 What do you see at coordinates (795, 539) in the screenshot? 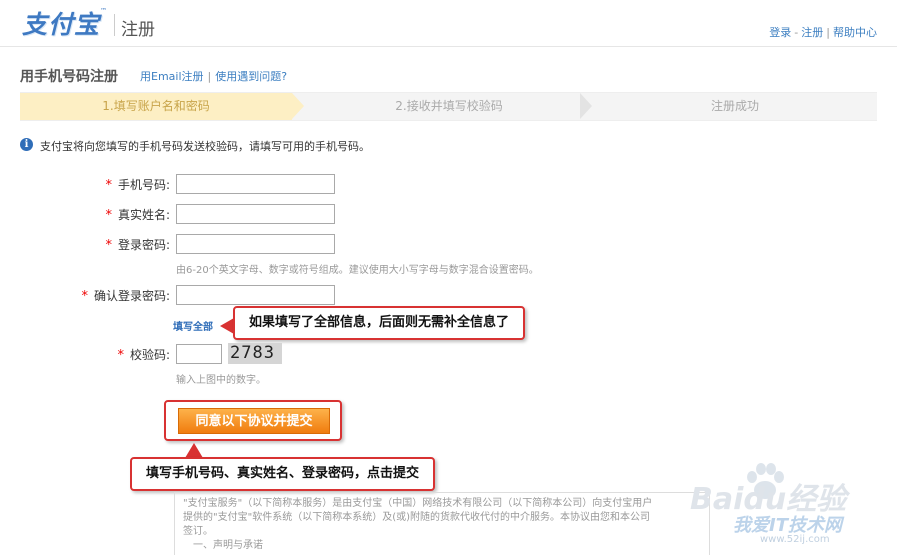
I see `url-watermark: www.52ij.com` at bounding box center [795, 539].